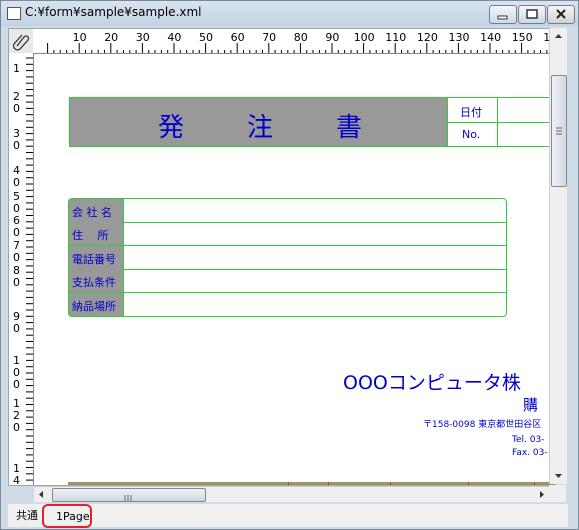  What do you see at coordinates (528, 440) in the screenshot?
I see `vendor-tel: Tel. 03-` at bounding box center [528, 440].